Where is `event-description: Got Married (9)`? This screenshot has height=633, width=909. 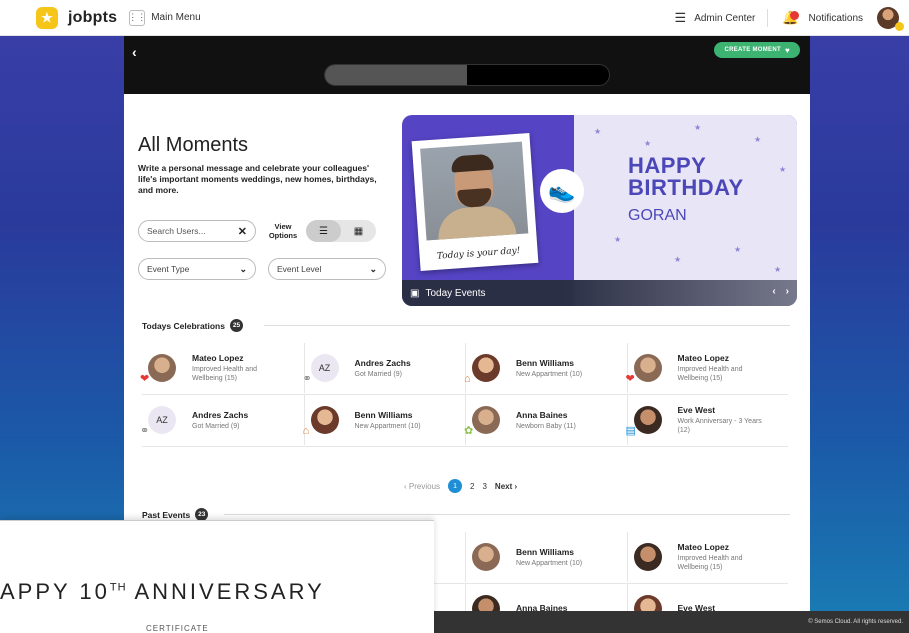
event-description: Got Married (9) is located at coordinates (378, 374).